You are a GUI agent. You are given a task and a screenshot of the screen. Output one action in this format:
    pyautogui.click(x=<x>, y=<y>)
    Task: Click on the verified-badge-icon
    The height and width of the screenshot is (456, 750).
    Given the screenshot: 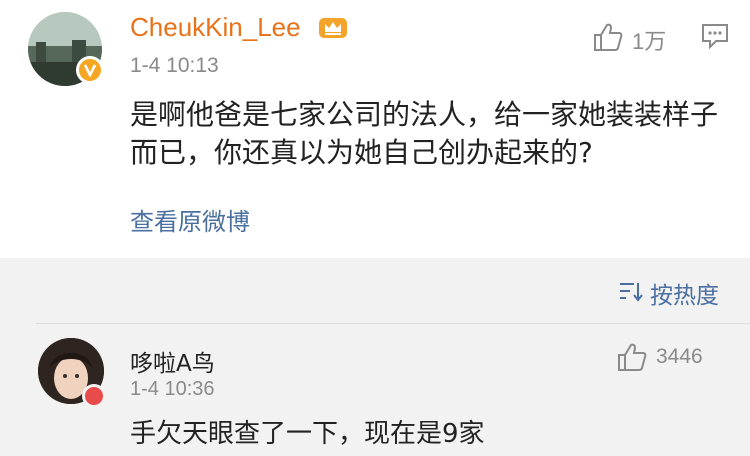 What is the action you would take?
    pyautogui.click(x=90, y=70)
    